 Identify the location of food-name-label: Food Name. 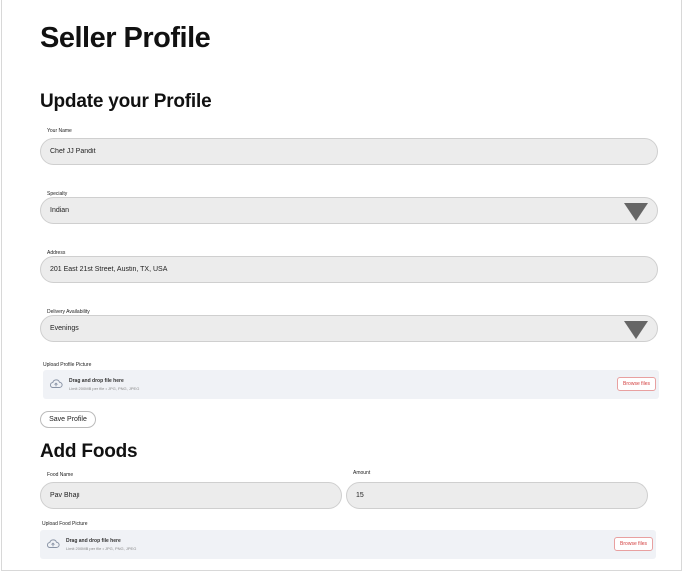
(60, 475).